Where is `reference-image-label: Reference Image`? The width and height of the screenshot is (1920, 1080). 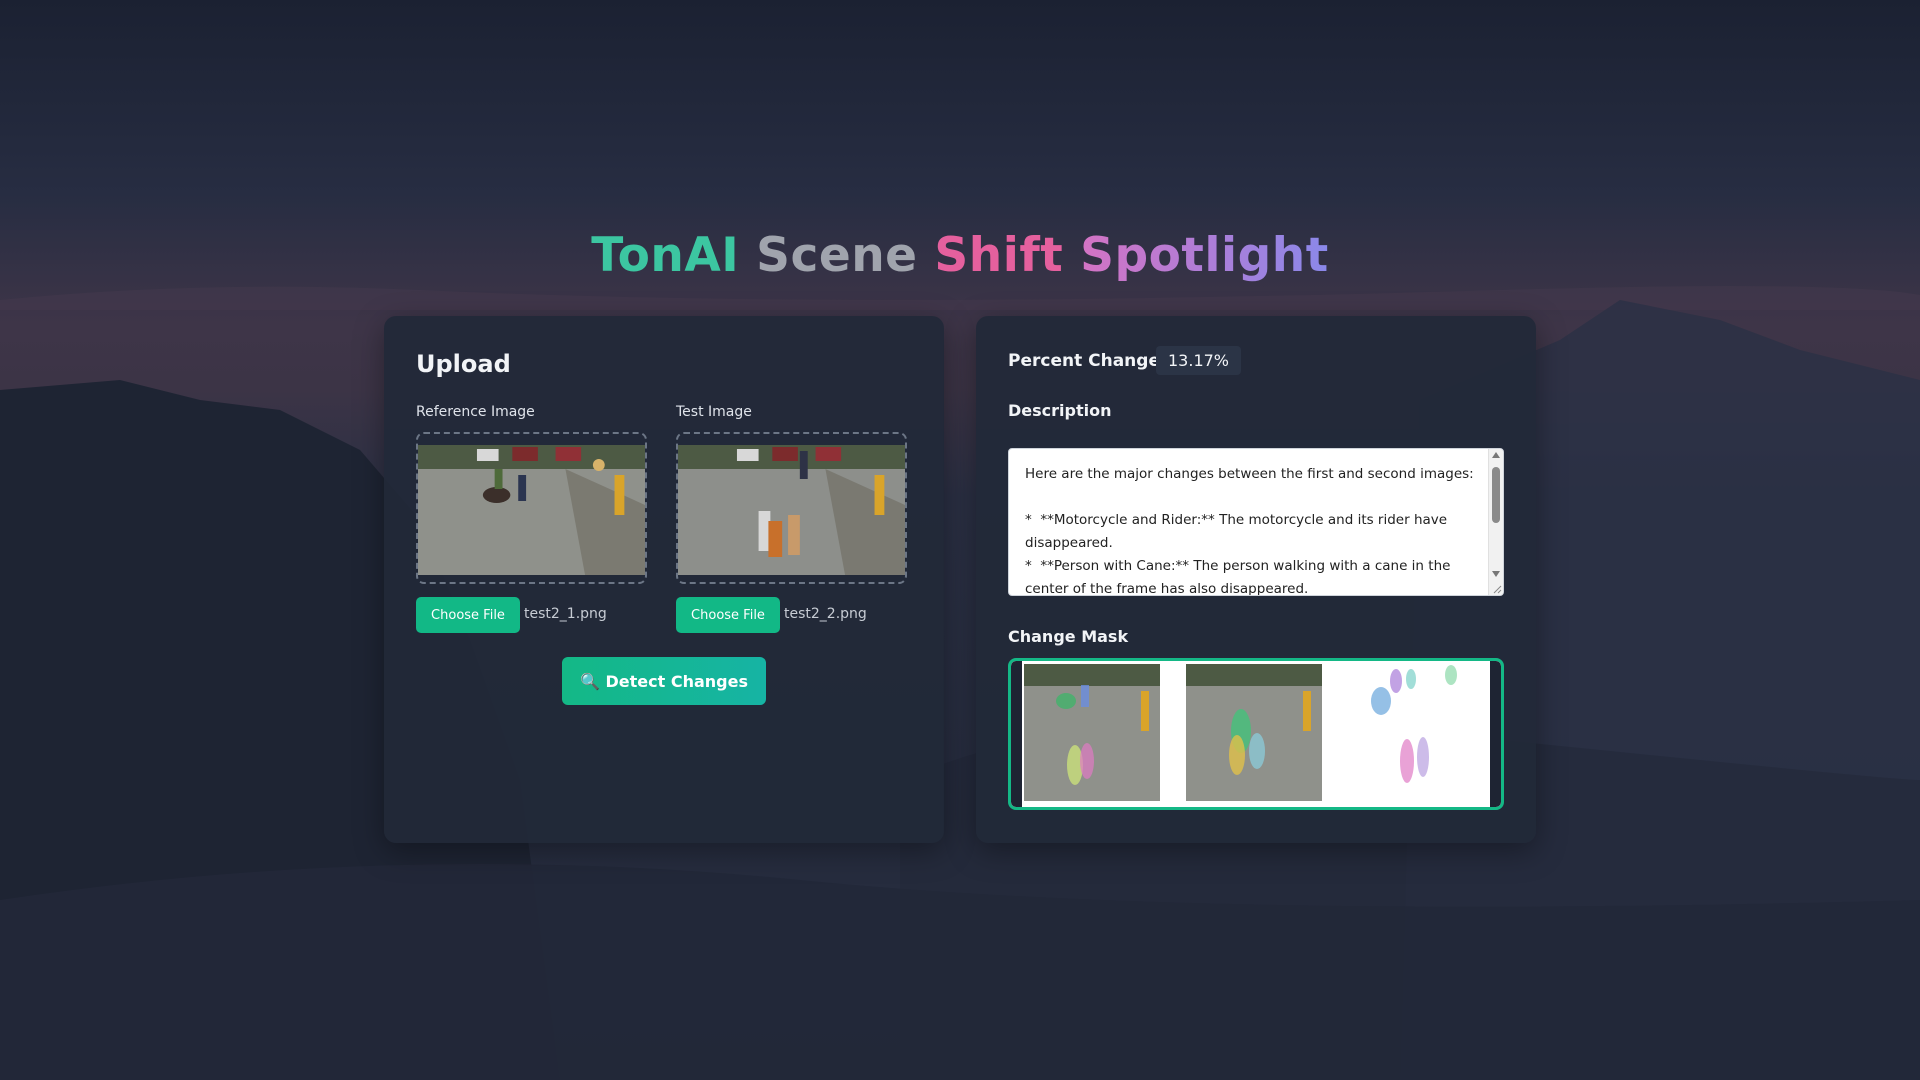 reference-image-label: Reference Image is located at coordinates (475, 412).